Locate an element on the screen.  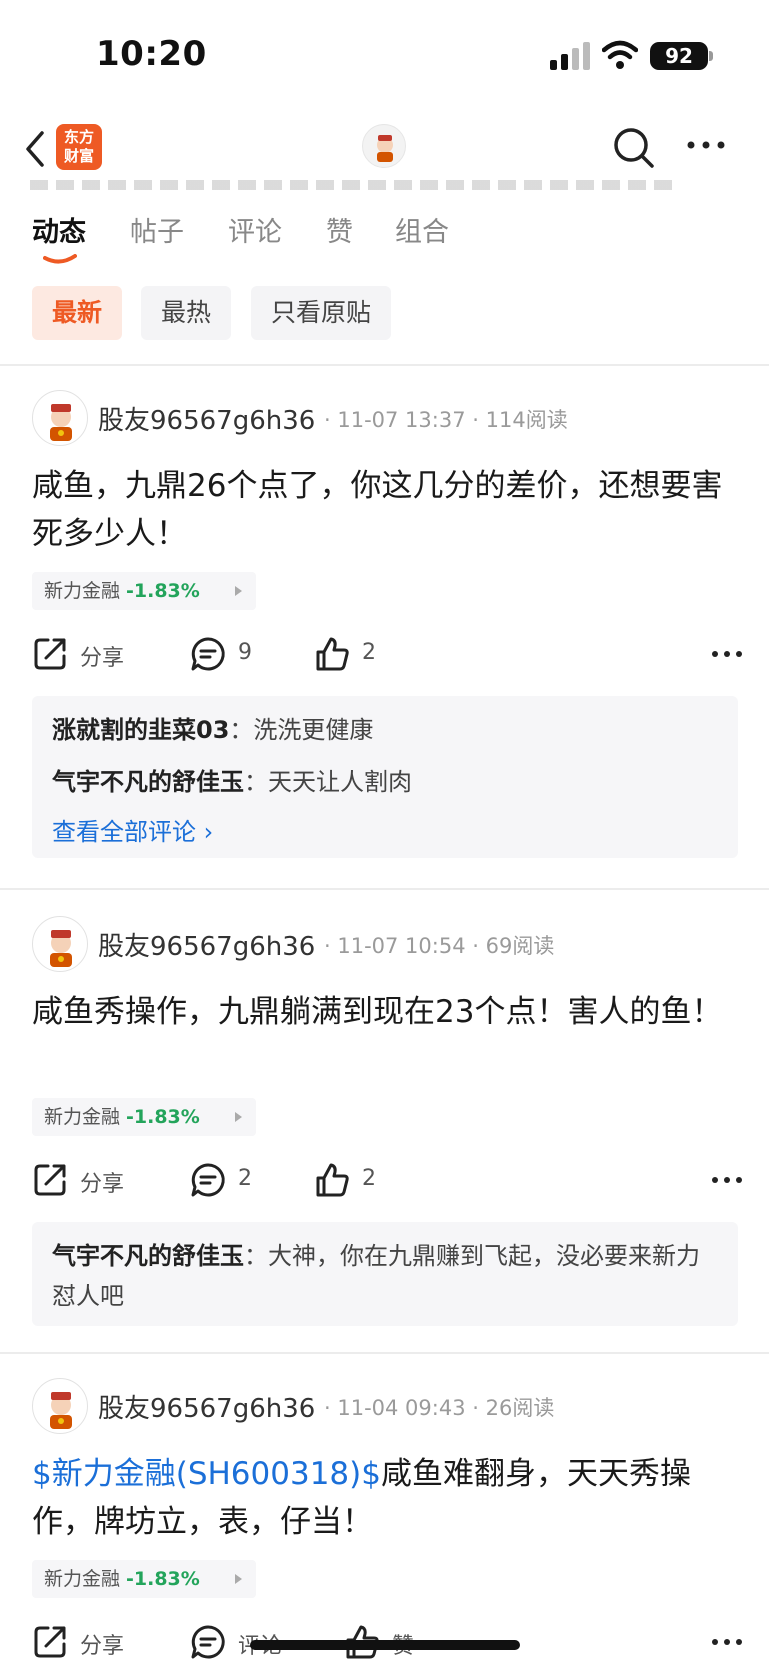
comment-item: 气宇不凡的舒佳玉：天天让人割肉 is located at coordinates (385, 782).